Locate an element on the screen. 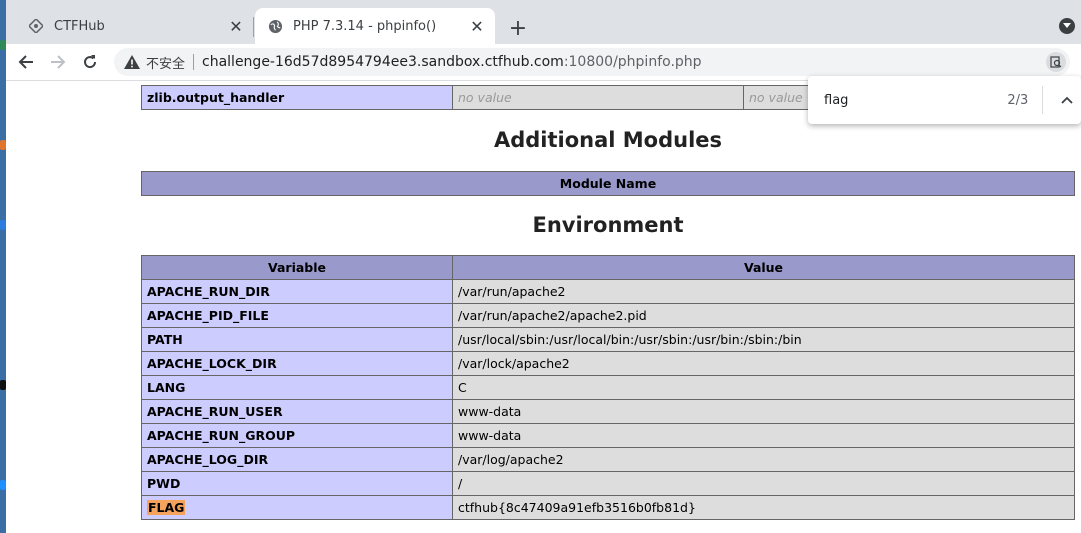 This screenshot has height=533, width=1081. variable-name: APACHE_LOG_DIR is located at coordinates (297, 459).